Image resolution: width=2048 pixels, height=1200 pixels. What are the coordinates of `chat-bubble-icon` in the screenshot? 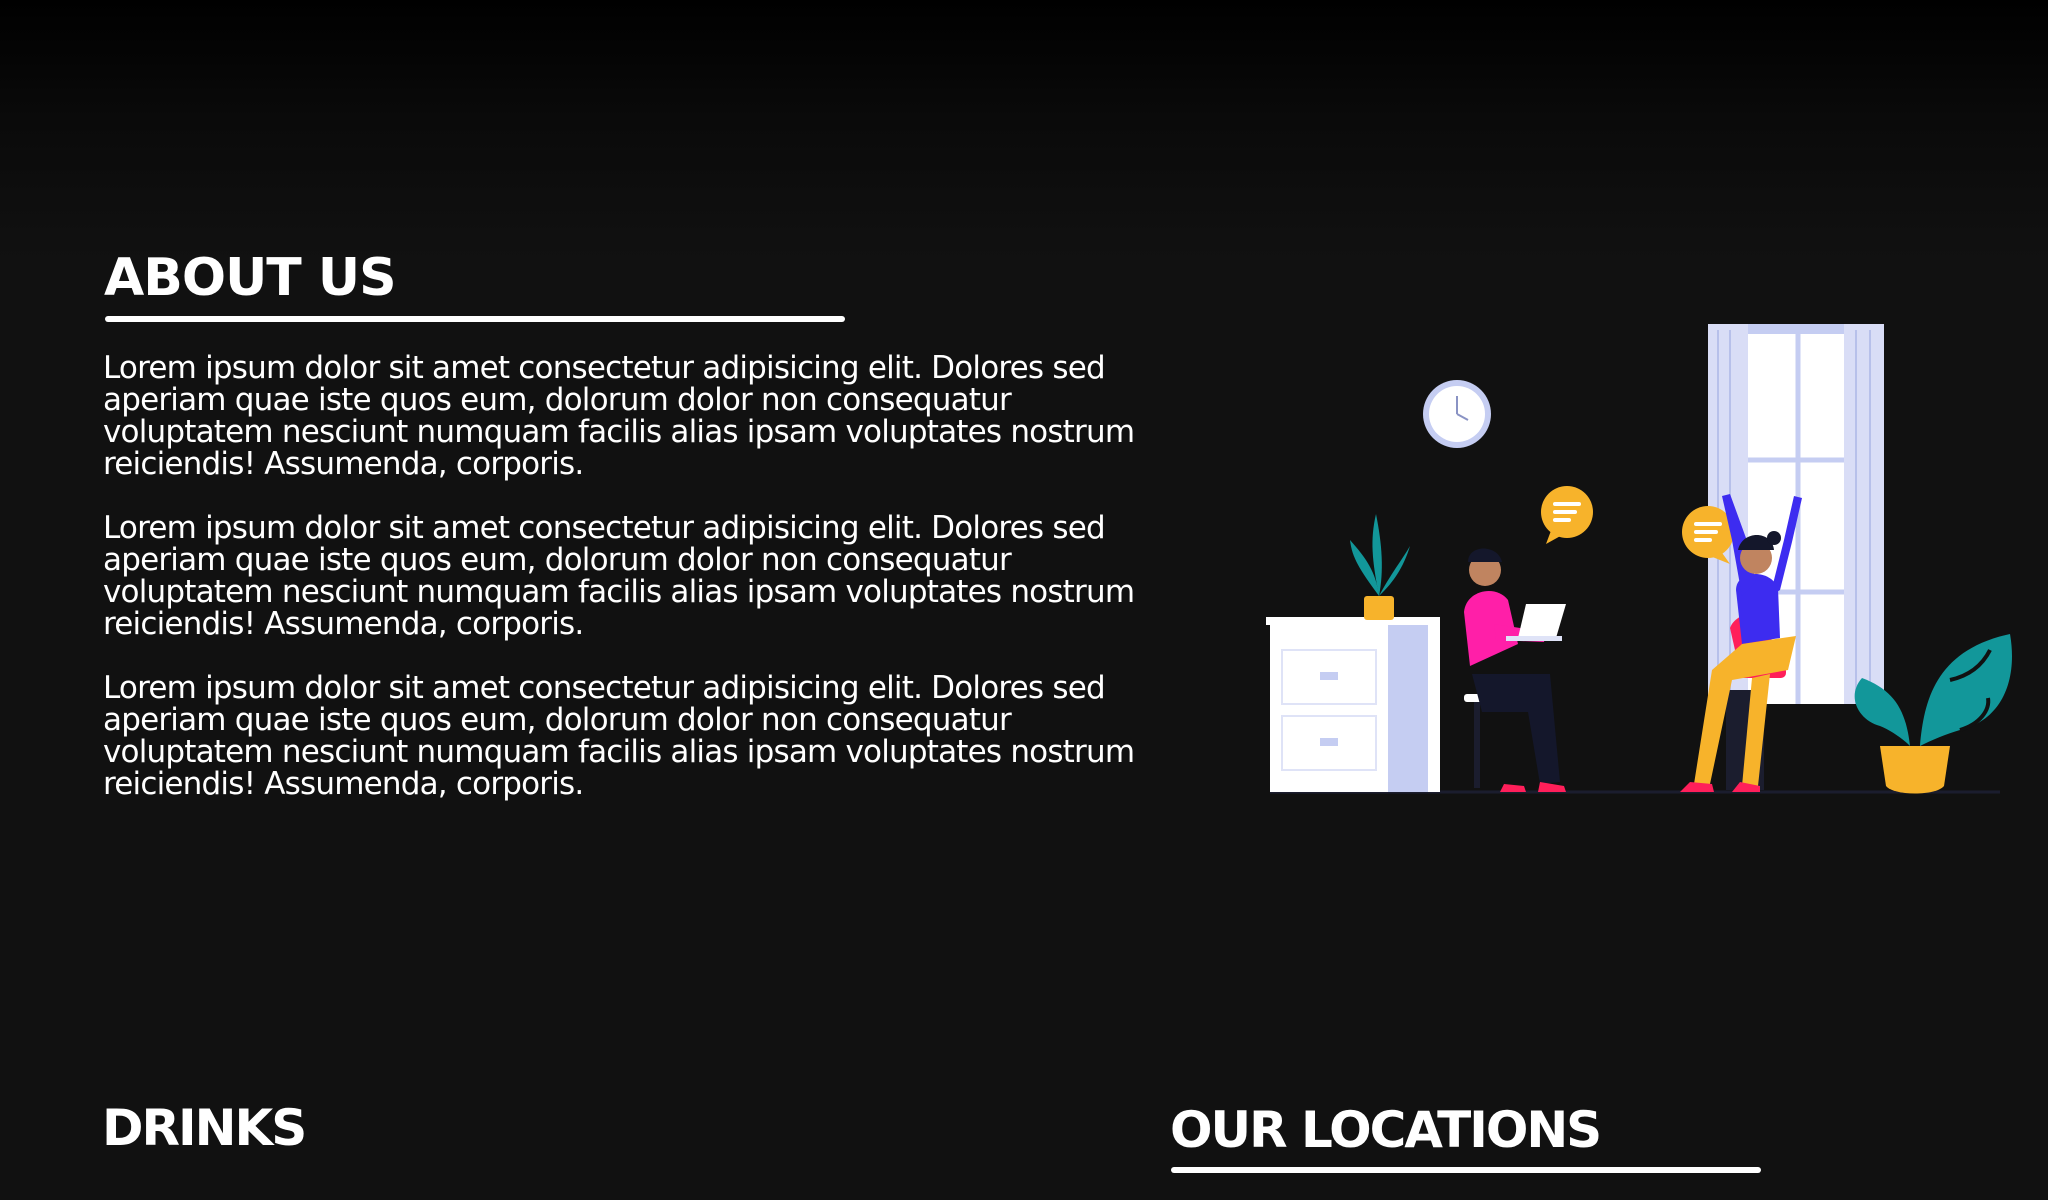 It's located at (1567, 515).